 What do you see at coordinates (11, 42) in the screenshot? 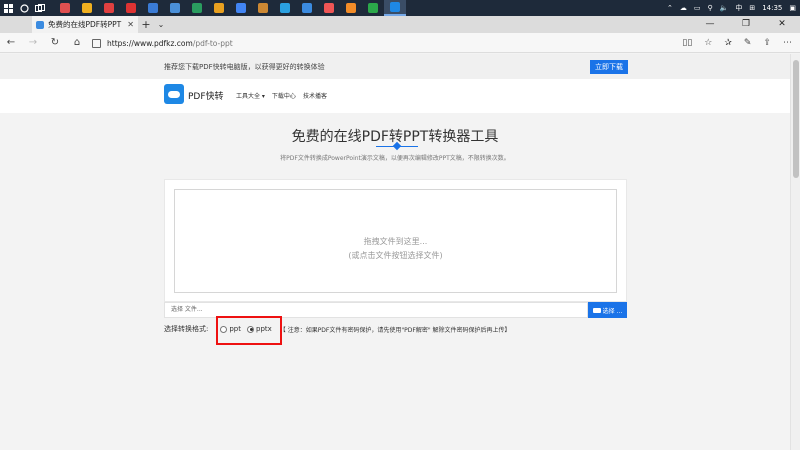
I see `back-button: ←` at bounding box center [11, 42].